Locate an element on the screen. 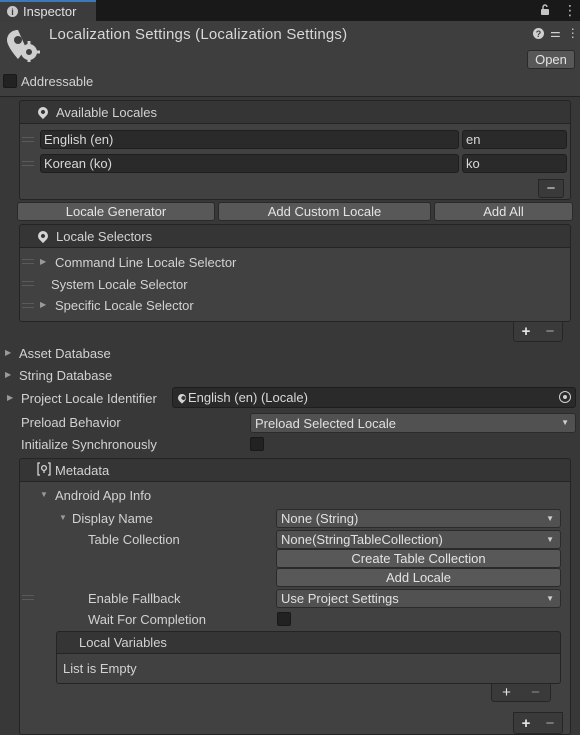 This screenshot has height=735, width=580. kebab-icon: ⋮ is located at coordinates (570, 10).